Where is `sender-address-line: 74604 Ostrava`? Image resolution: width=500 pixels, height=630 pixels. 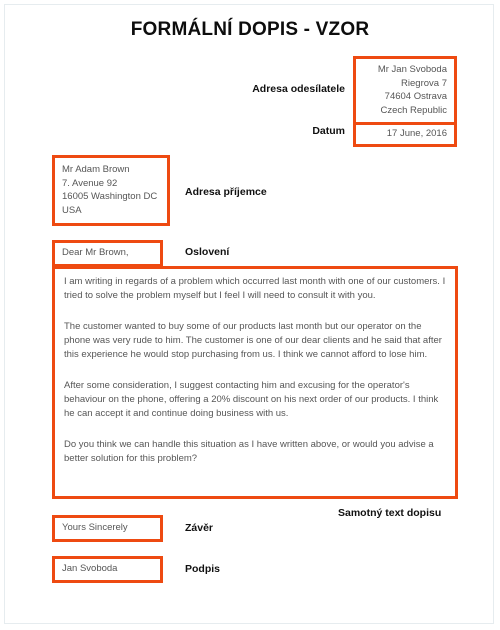 sender-address-line: 74604 Ostrava is located at coordinates (415, 96).